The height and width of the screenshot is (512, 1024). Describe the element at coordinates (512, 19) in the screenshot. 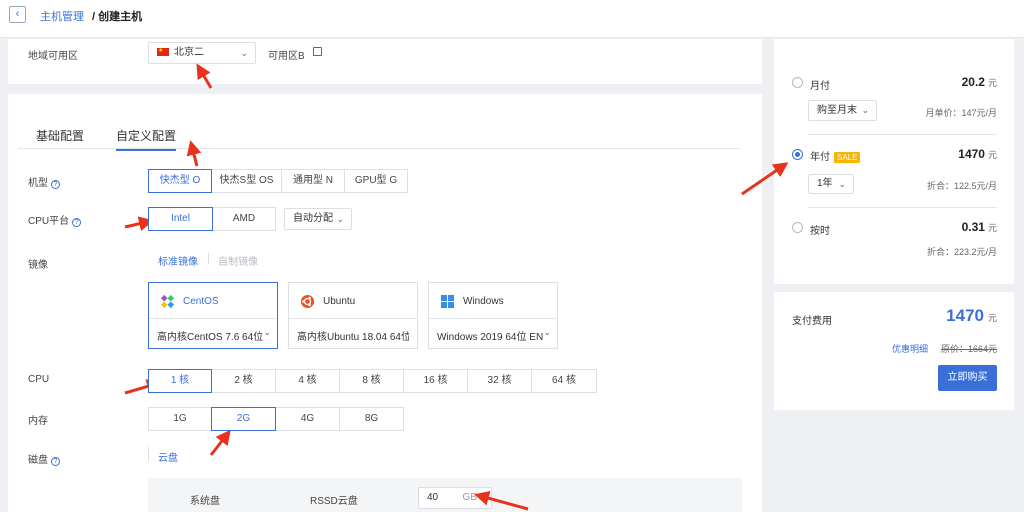

I see `top-bar: ‹ 主机管理 / 创建主机` at that location.